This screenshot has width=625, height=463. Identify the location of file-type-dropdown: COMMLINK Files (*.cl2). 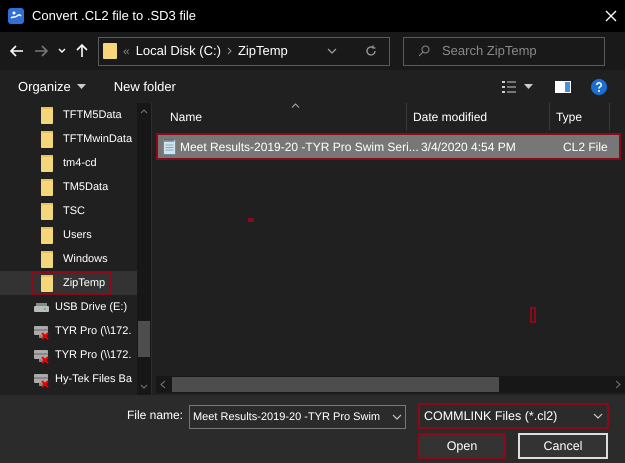
(513, 416).